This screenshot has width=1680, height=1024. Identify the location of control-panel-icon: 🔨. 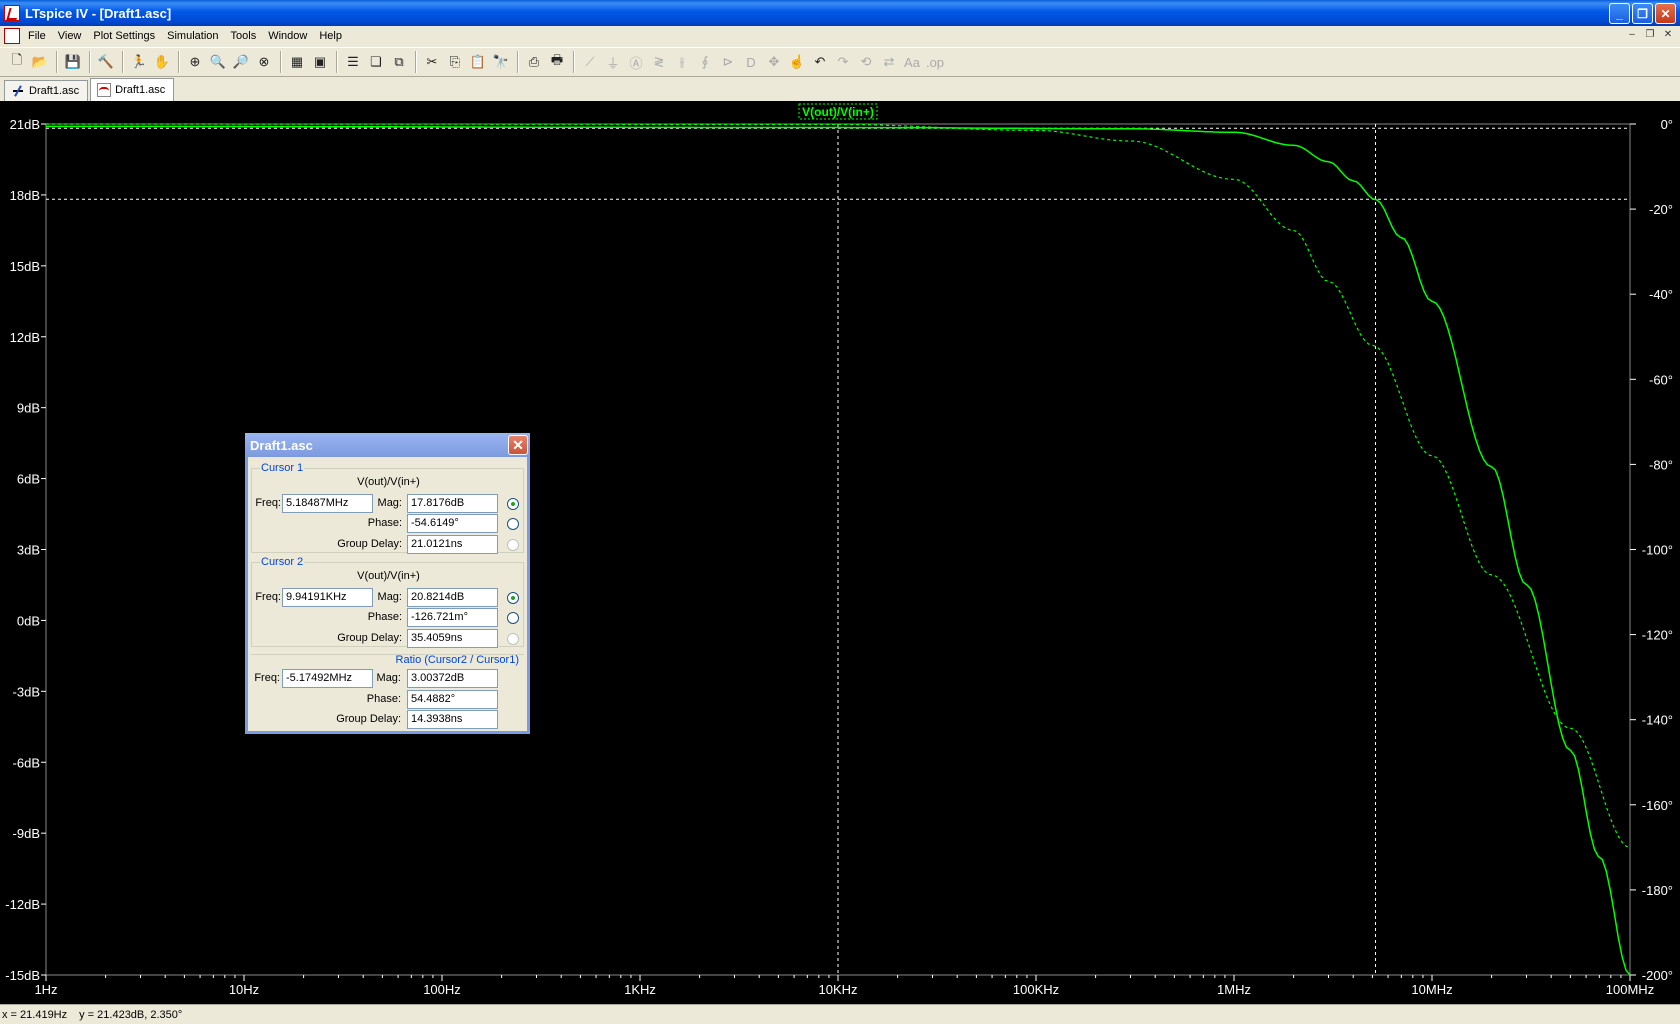
(106, 62).